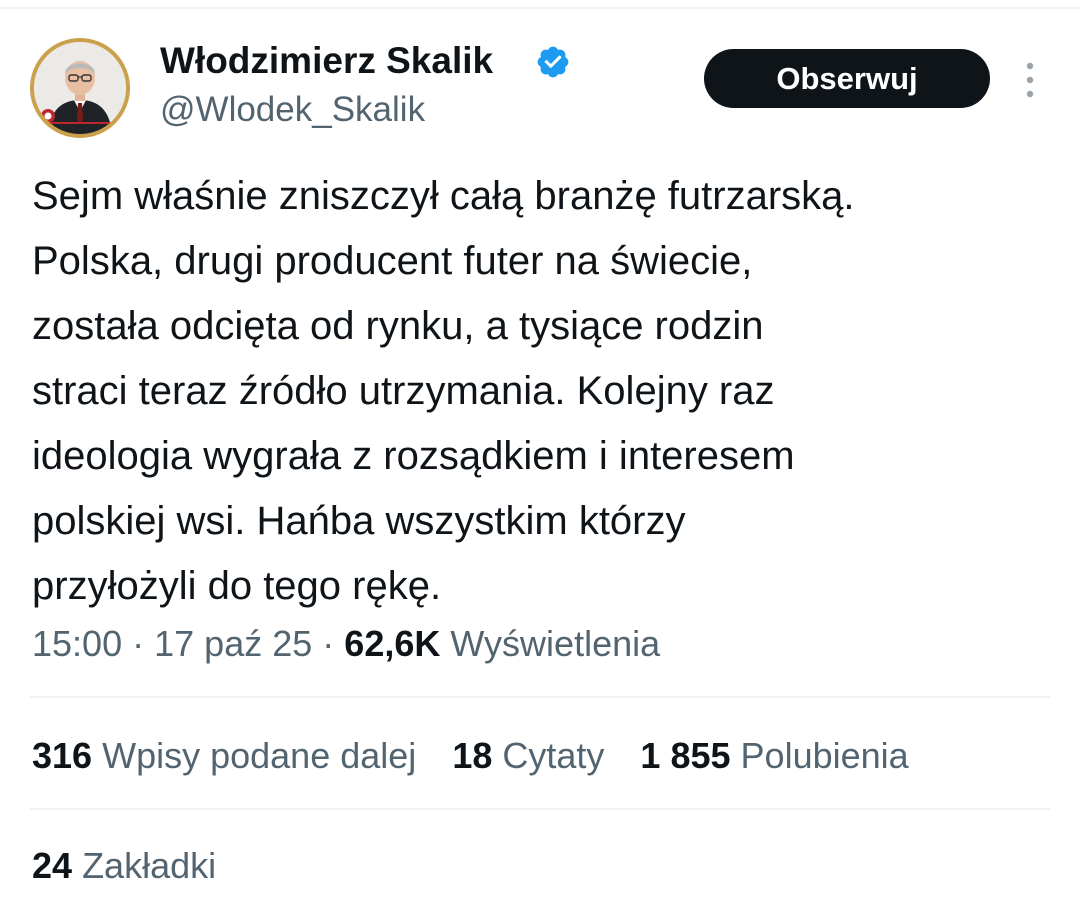 Image resolution: width=1080 pixels, height=912 pixels. Describe the element at coordinates (259, 755) in the screenshot. I see `reposts-label: Wpisy podane dalej` at that location.